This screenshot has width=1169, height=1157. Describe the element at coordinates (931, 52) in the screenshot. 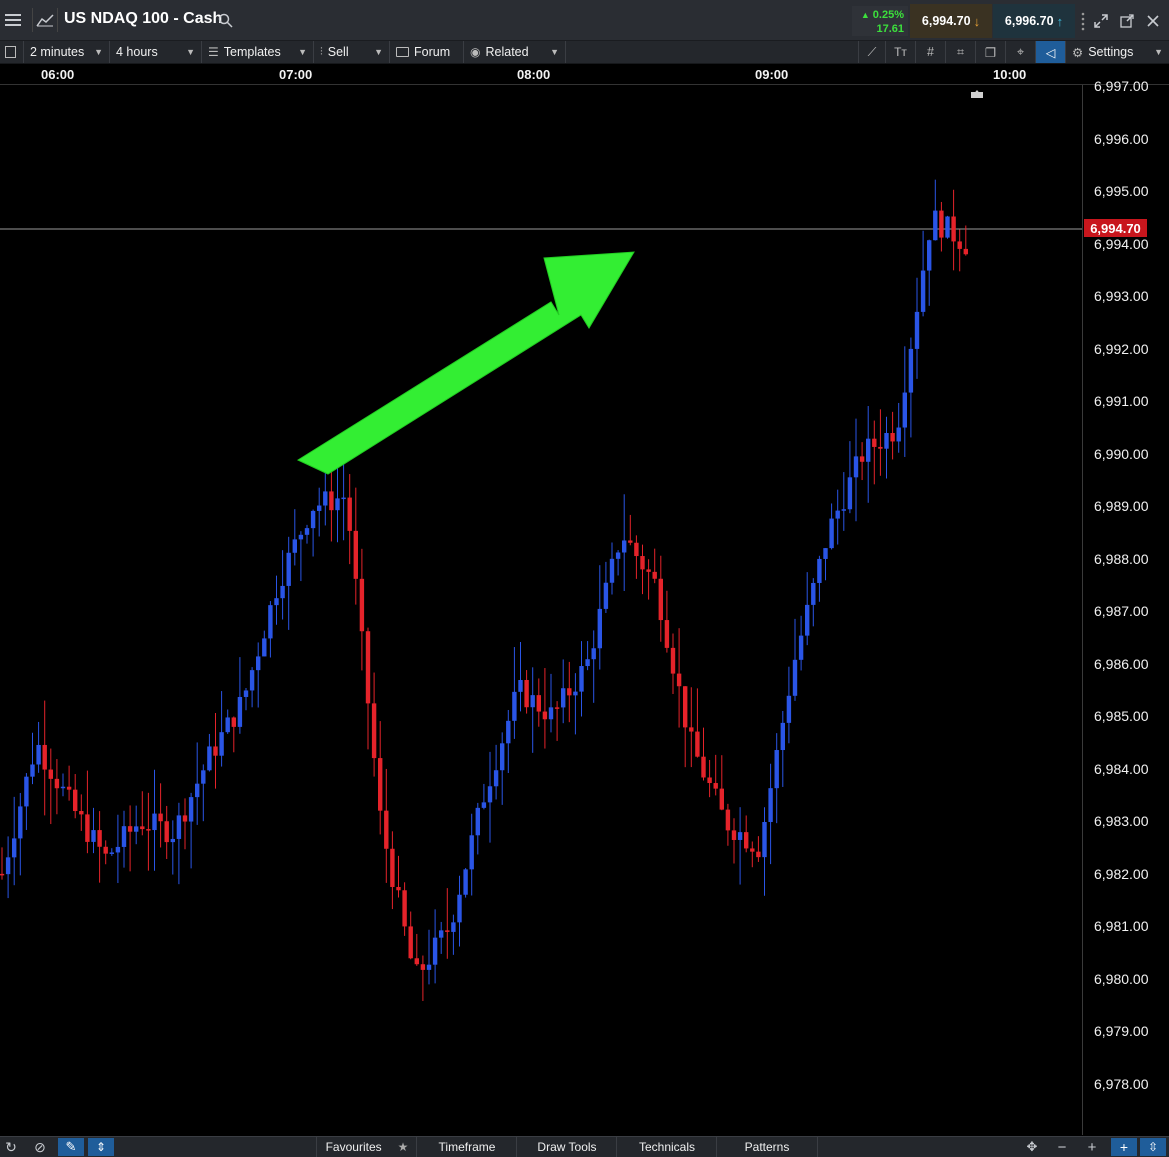

I see `grid-toggle: #` at that location.